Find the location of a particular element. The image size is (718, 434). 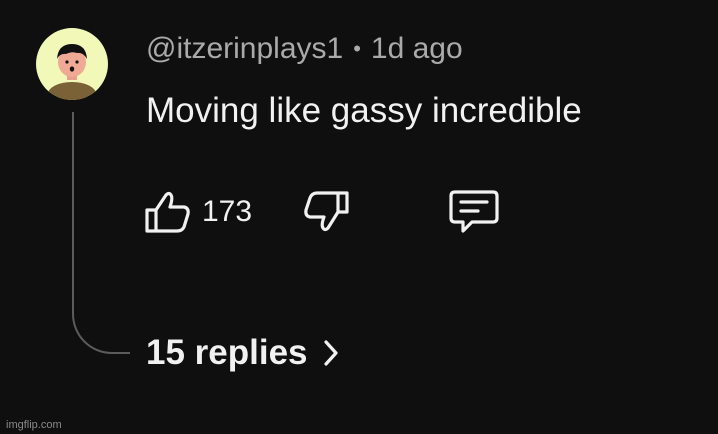

action-bar: 173 is located at coordinates (322, 212).